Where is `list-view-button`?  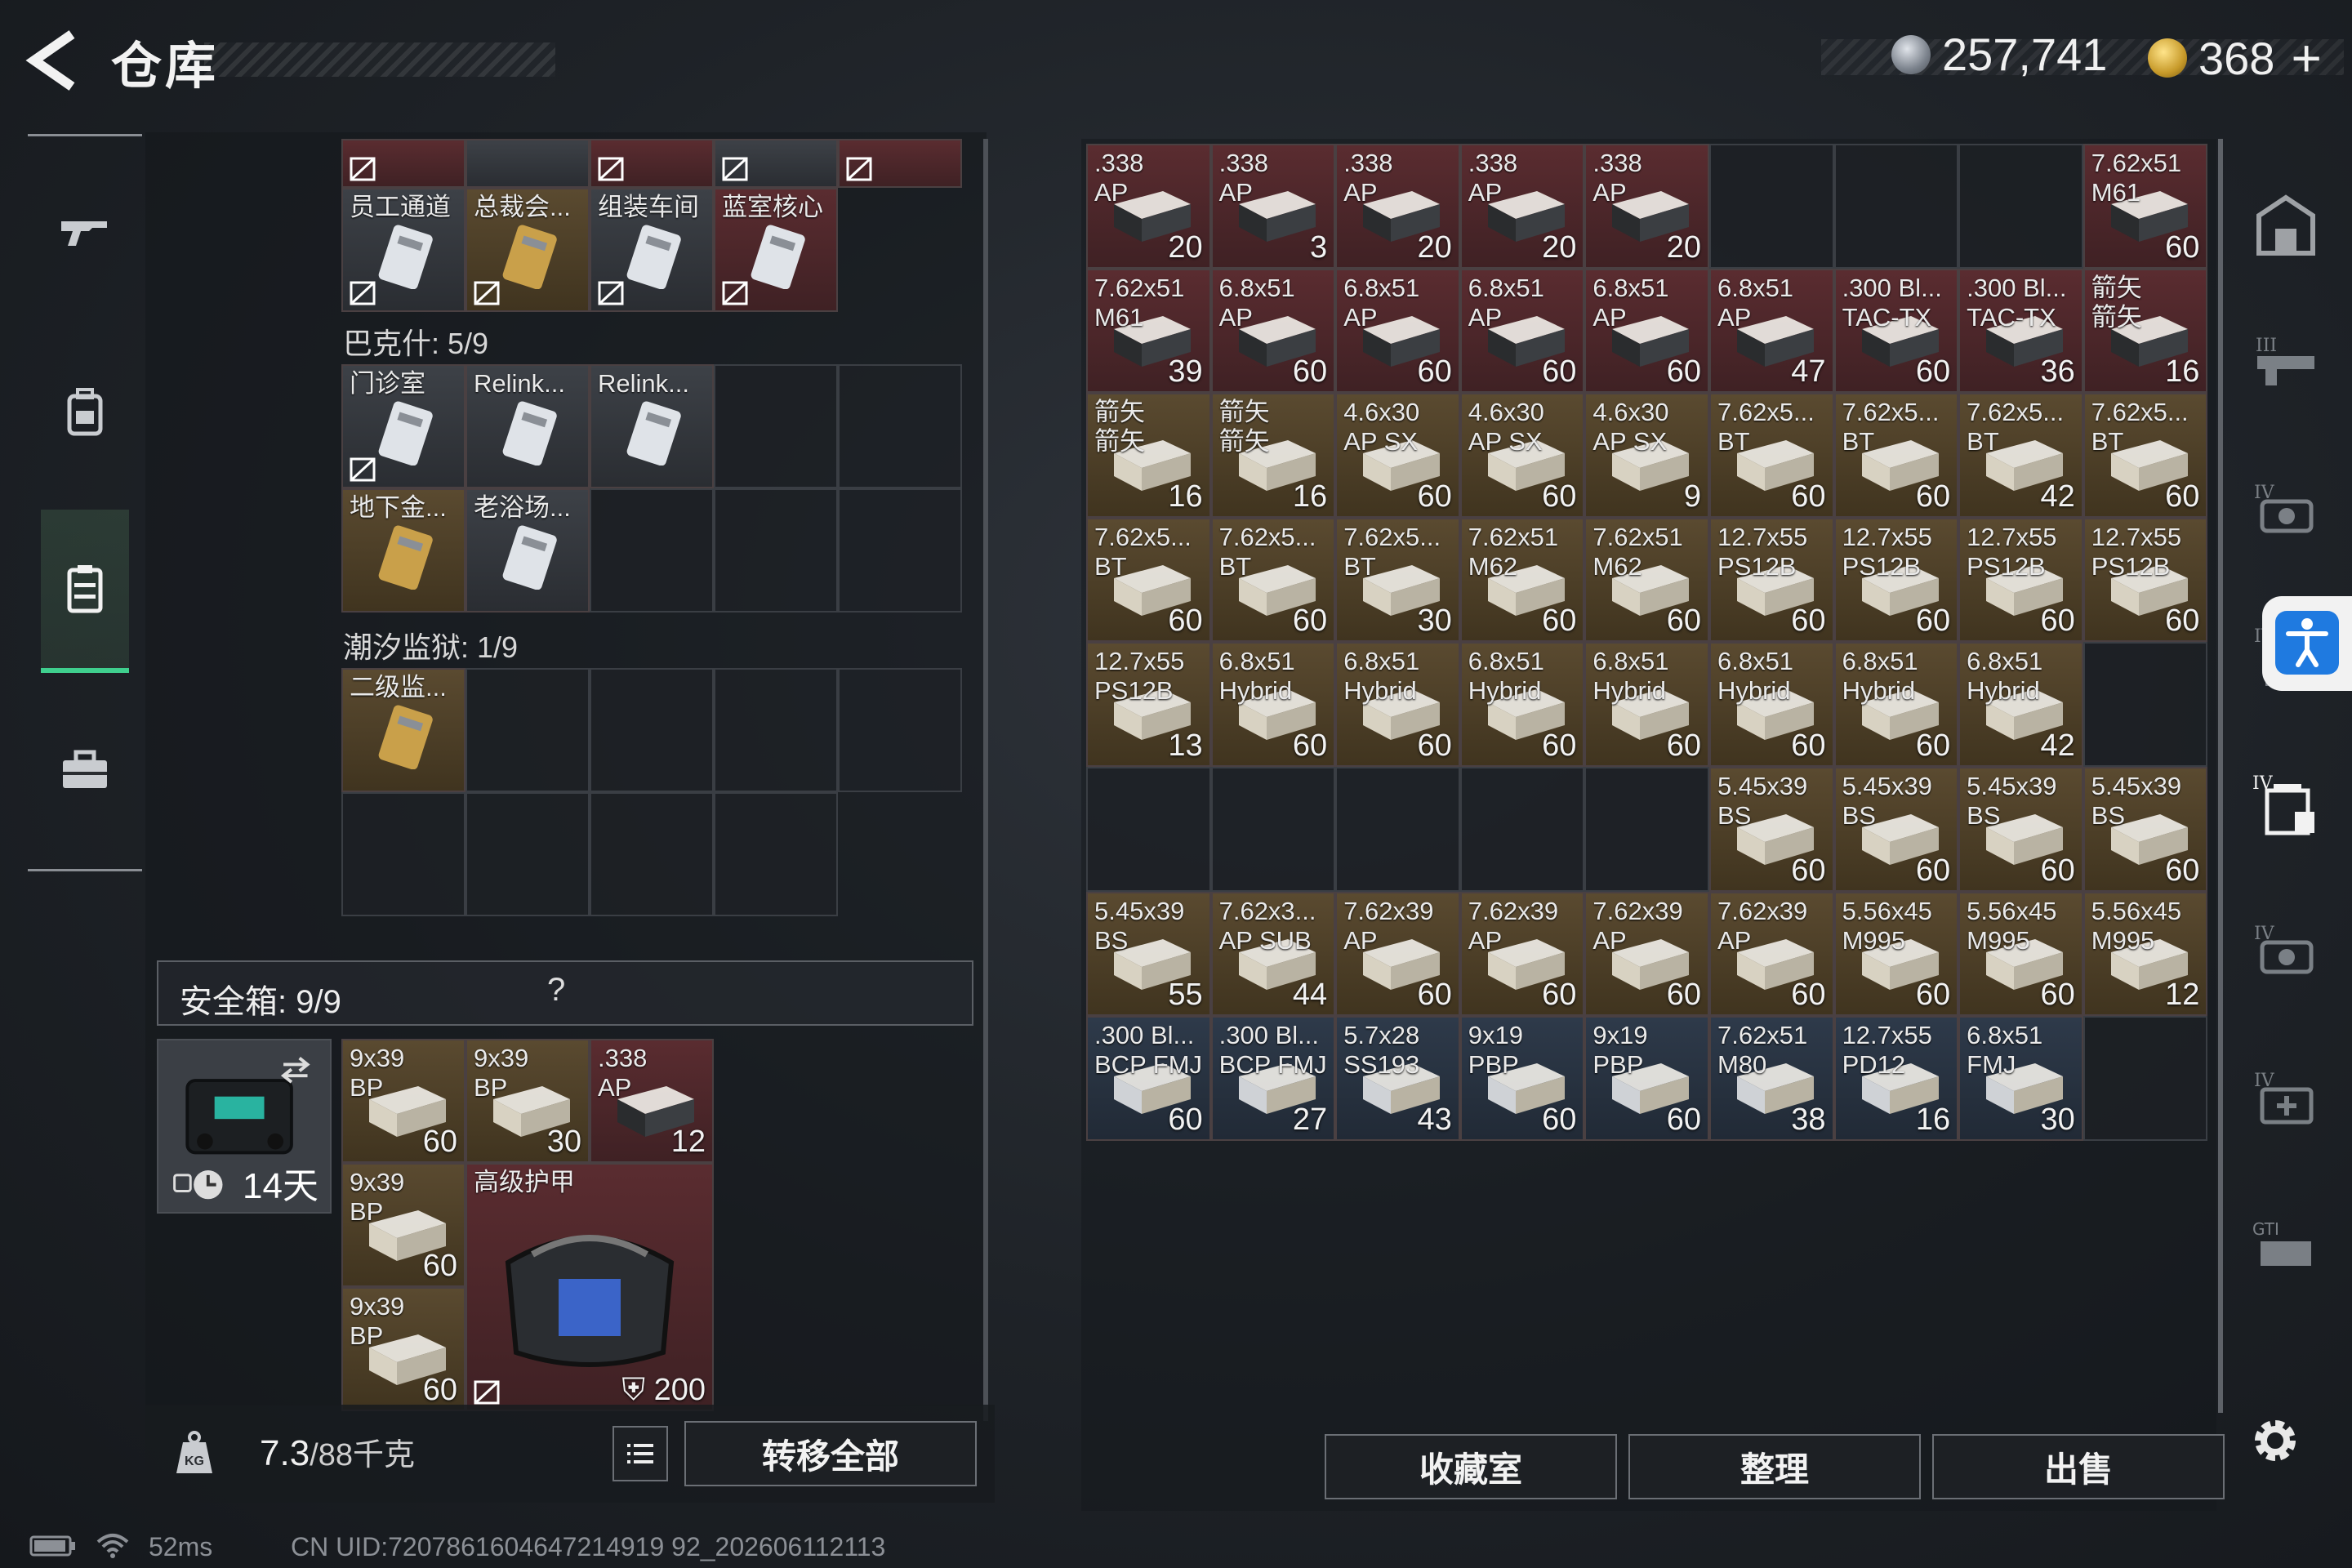 list-view-button is located at coordinates (640, 1453).